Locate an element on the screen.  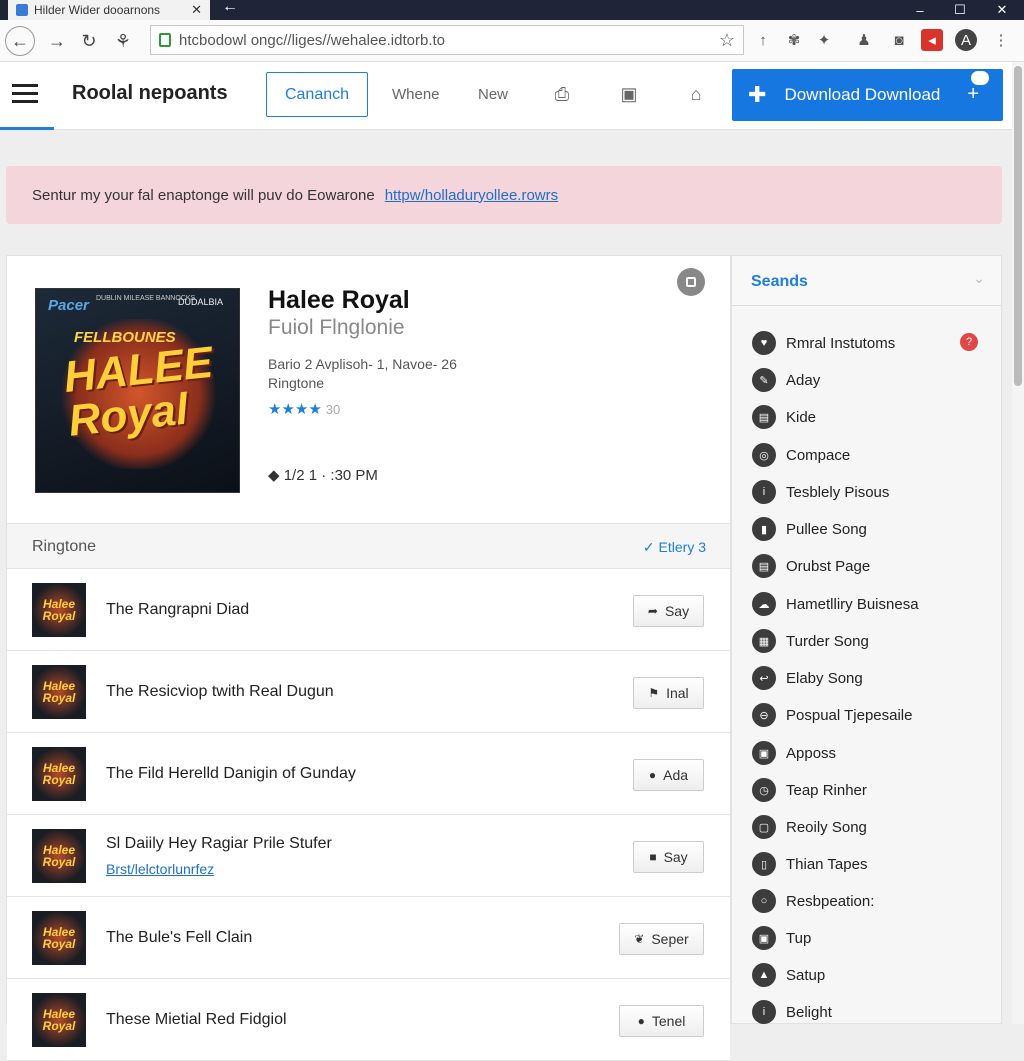
ringtone-action-button: ■ Say is located at coordinates (668, 857).